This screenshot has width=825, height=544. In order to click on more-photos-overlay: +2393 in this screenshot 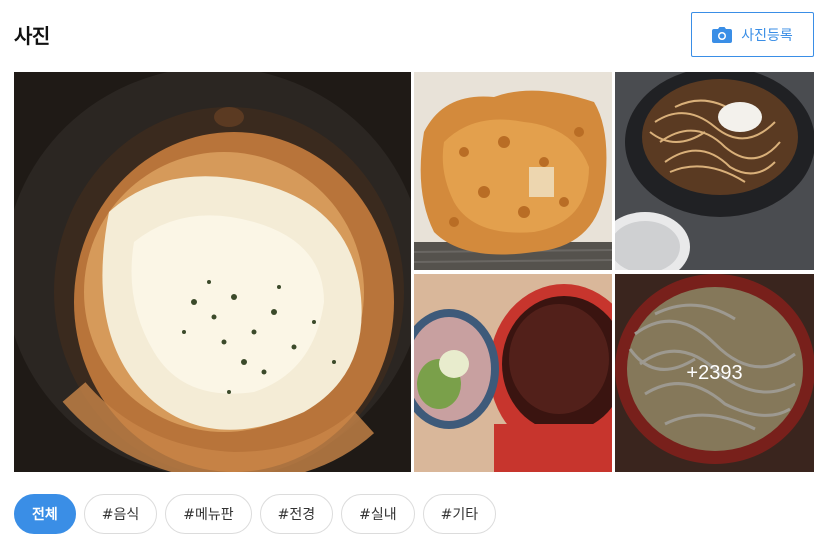, I will do `click(714, 373)`.